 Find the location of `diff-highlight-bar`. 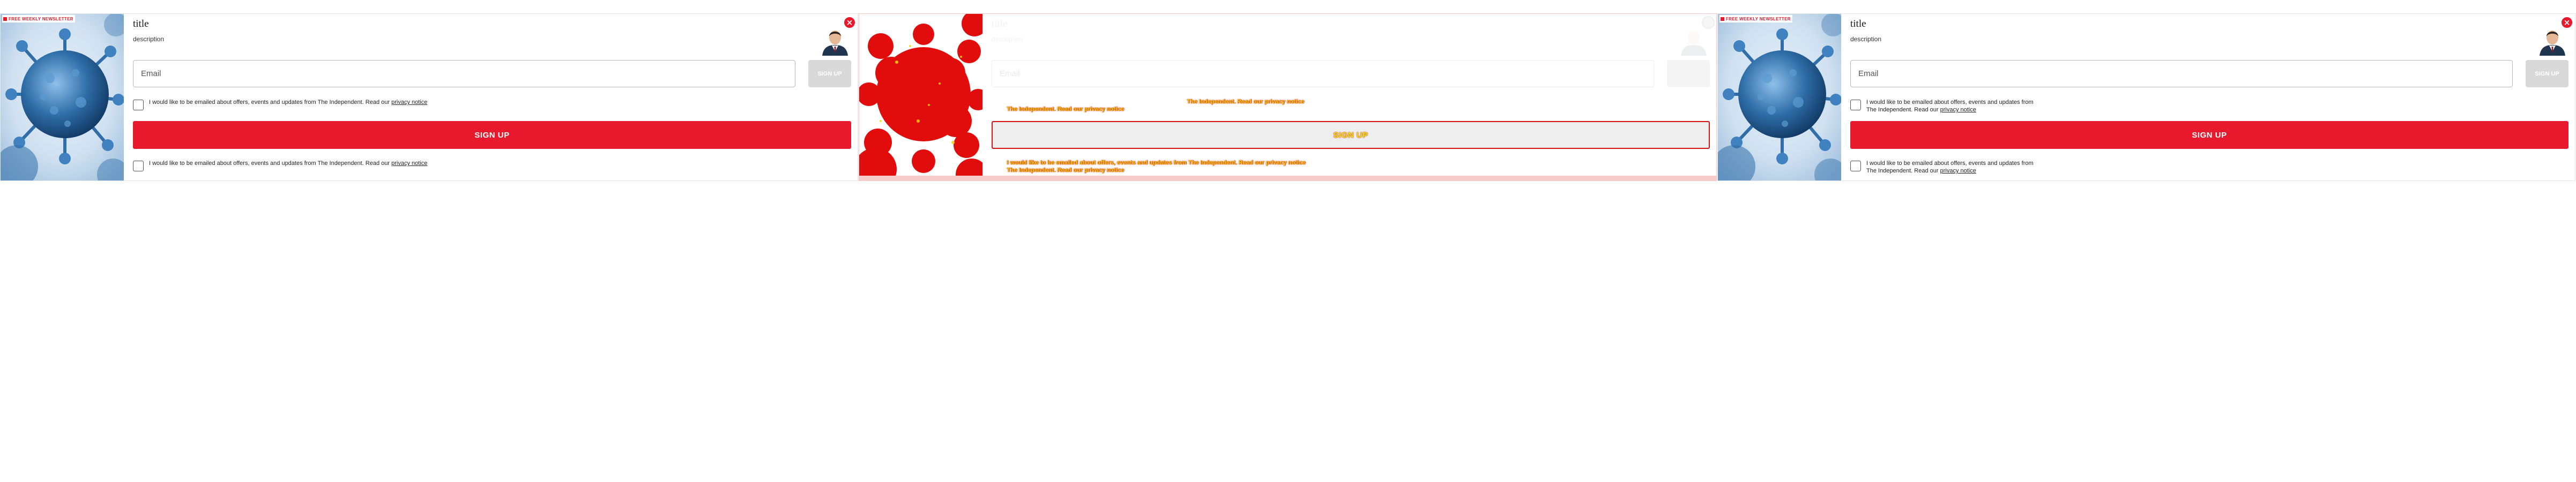

diff-highlight-bar is located at coordinates (1287, 178).